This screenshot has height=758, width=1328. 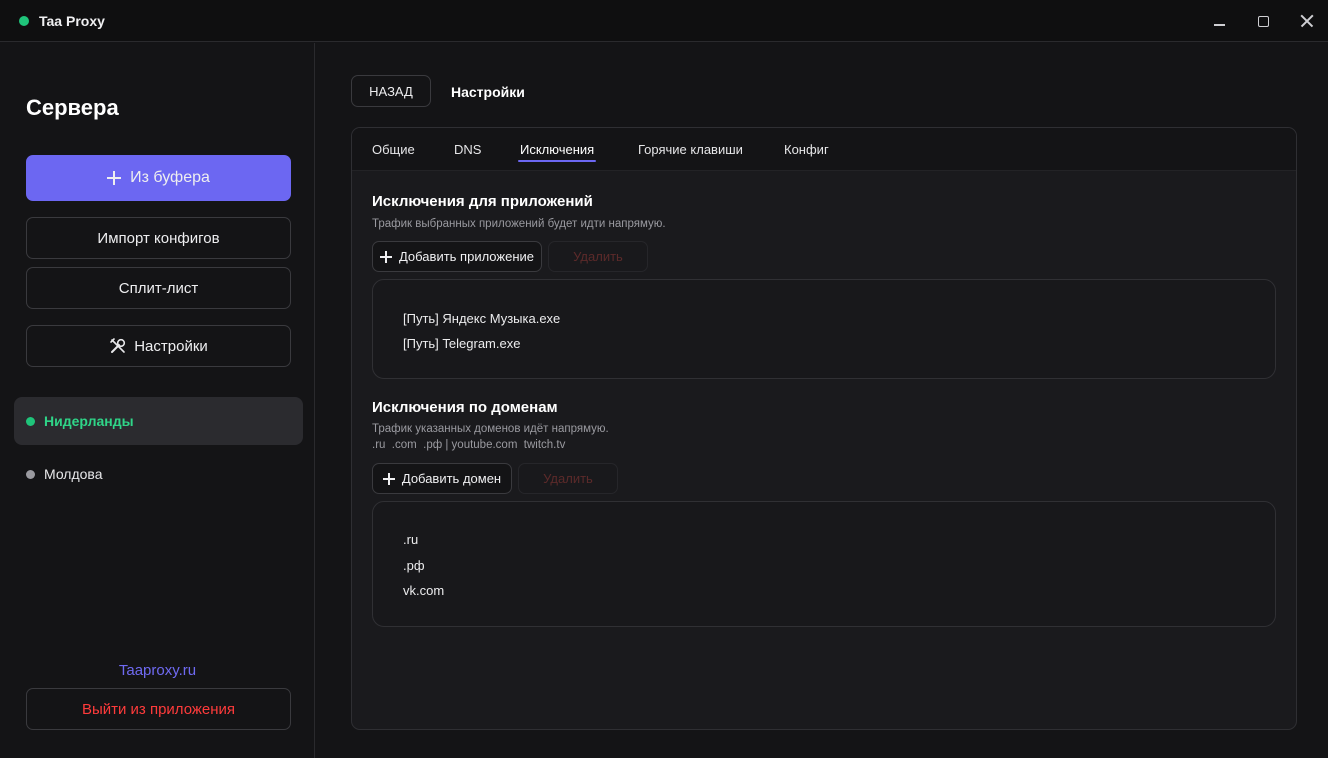 What do you see at coordinates (30, 421) in the screenshot?
I see `online-dot-icon` at bounding box center [30, 421].